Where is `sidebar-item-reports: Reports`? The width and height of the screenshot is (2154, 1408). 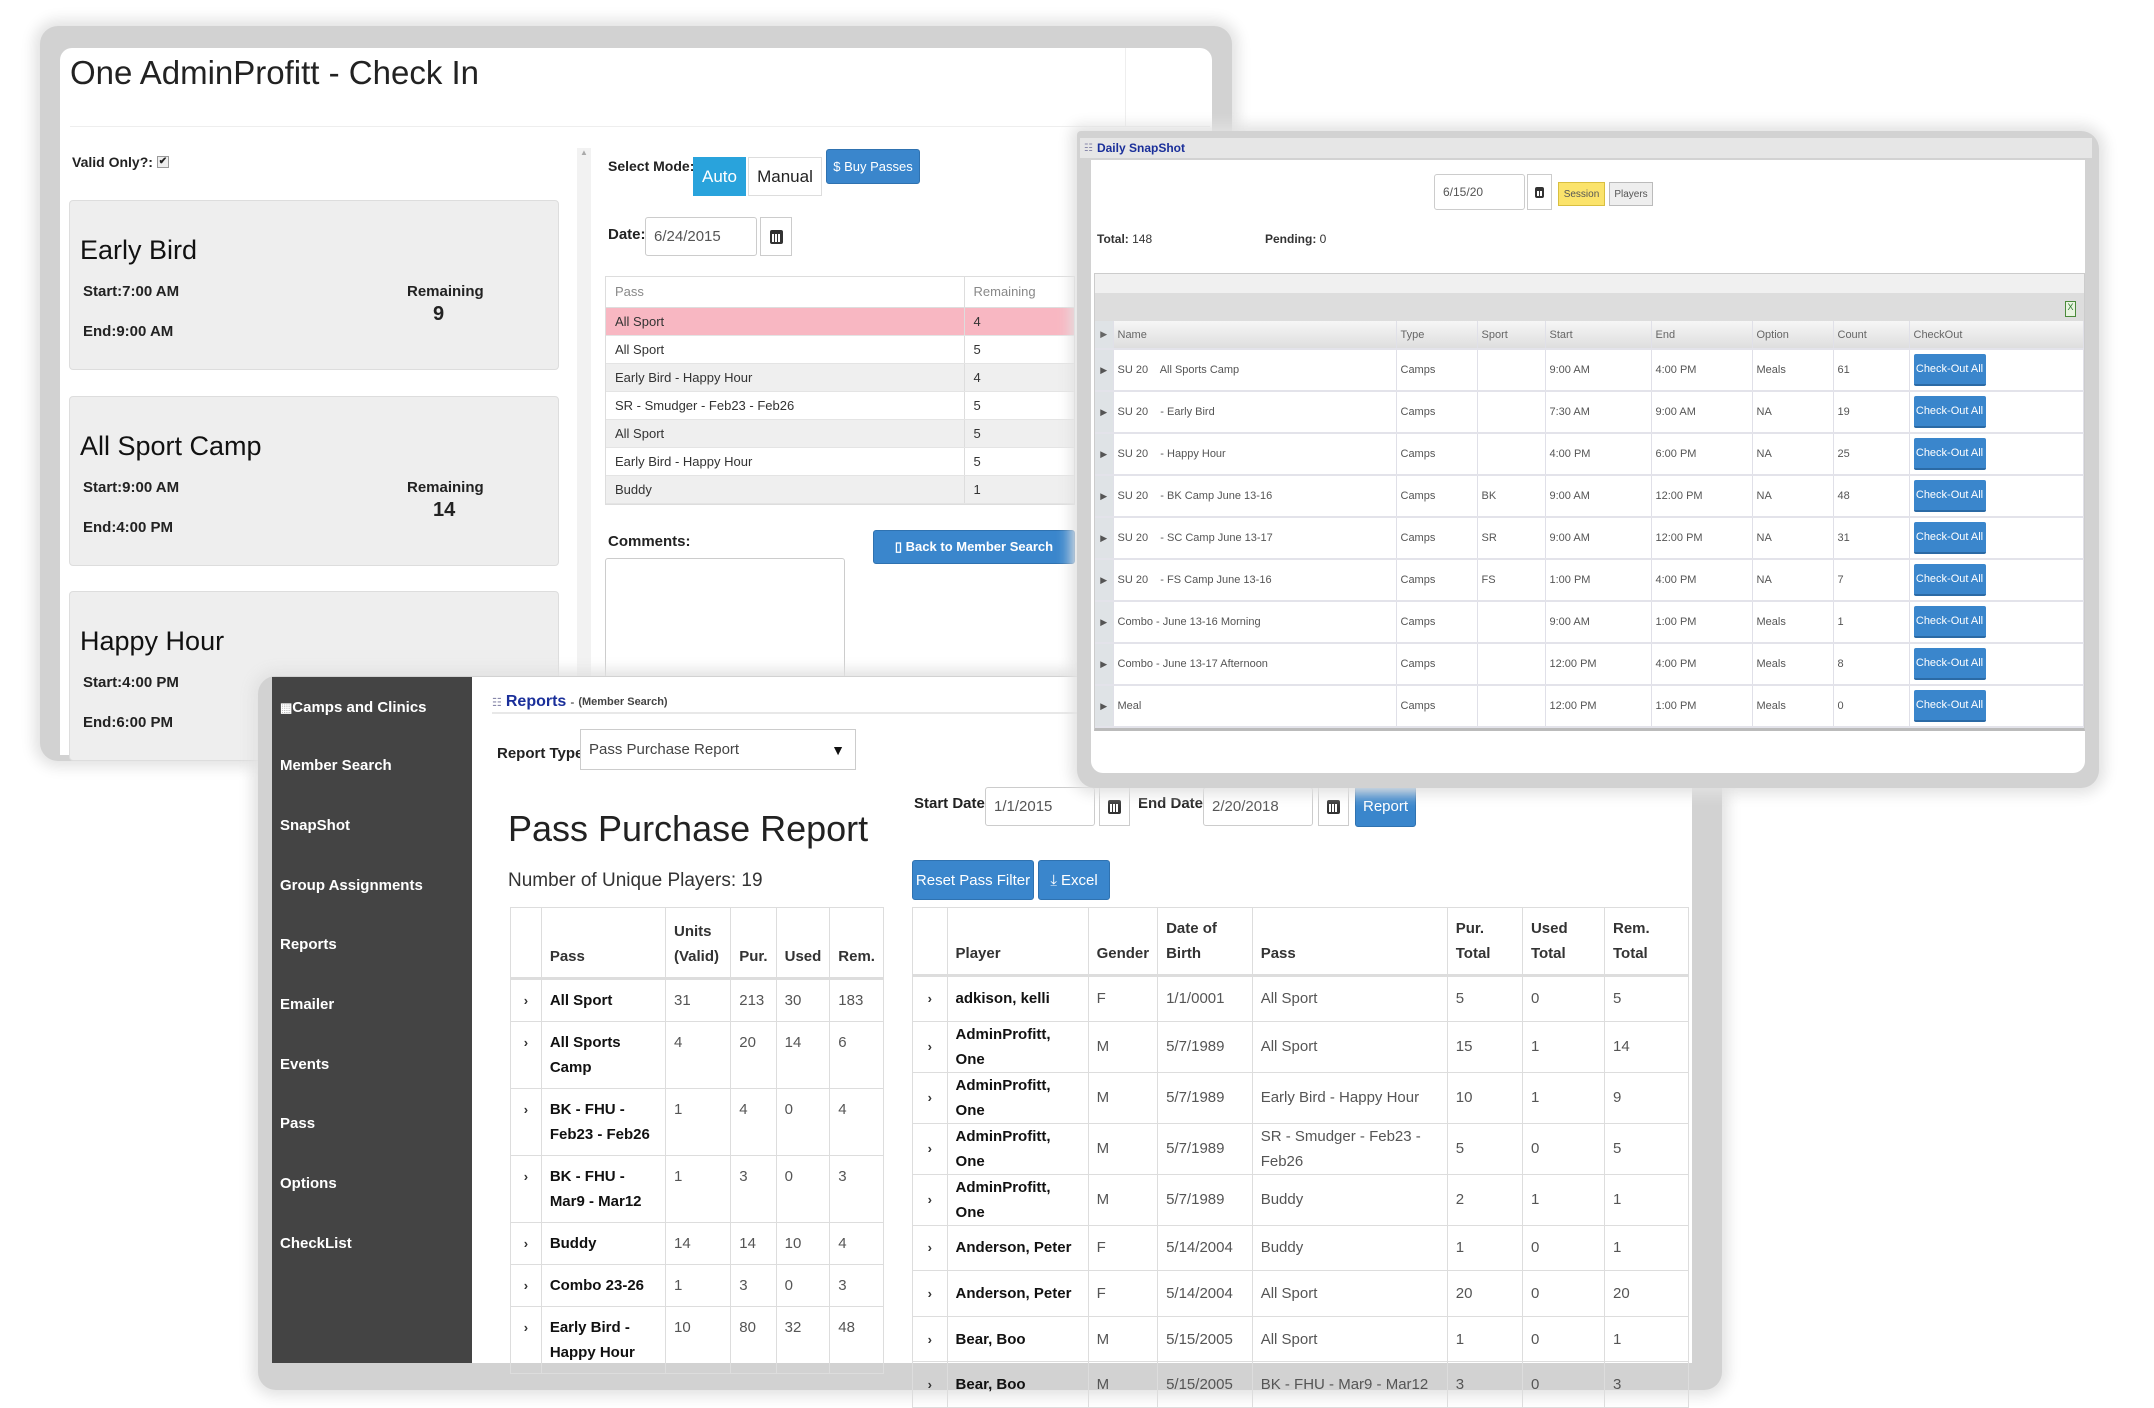
sidebar-item-reports: Reports is located at coordinates (308, 944).